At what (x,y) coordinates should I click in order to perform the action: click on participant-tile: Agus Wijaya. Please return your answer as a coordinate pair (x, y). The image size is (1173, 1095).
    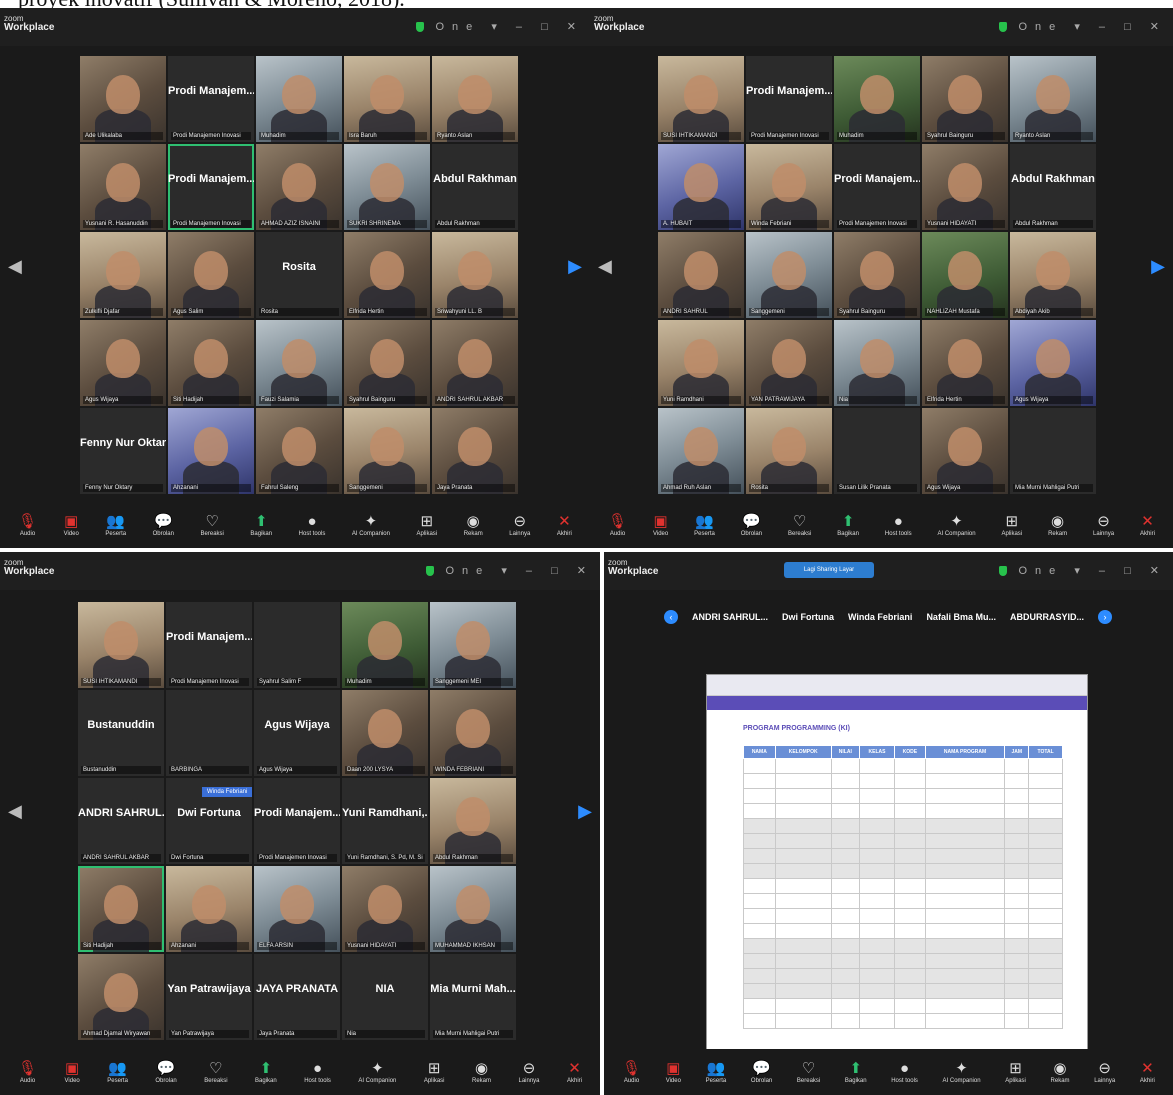
    Looking at the image, I should click on (1053, 363).